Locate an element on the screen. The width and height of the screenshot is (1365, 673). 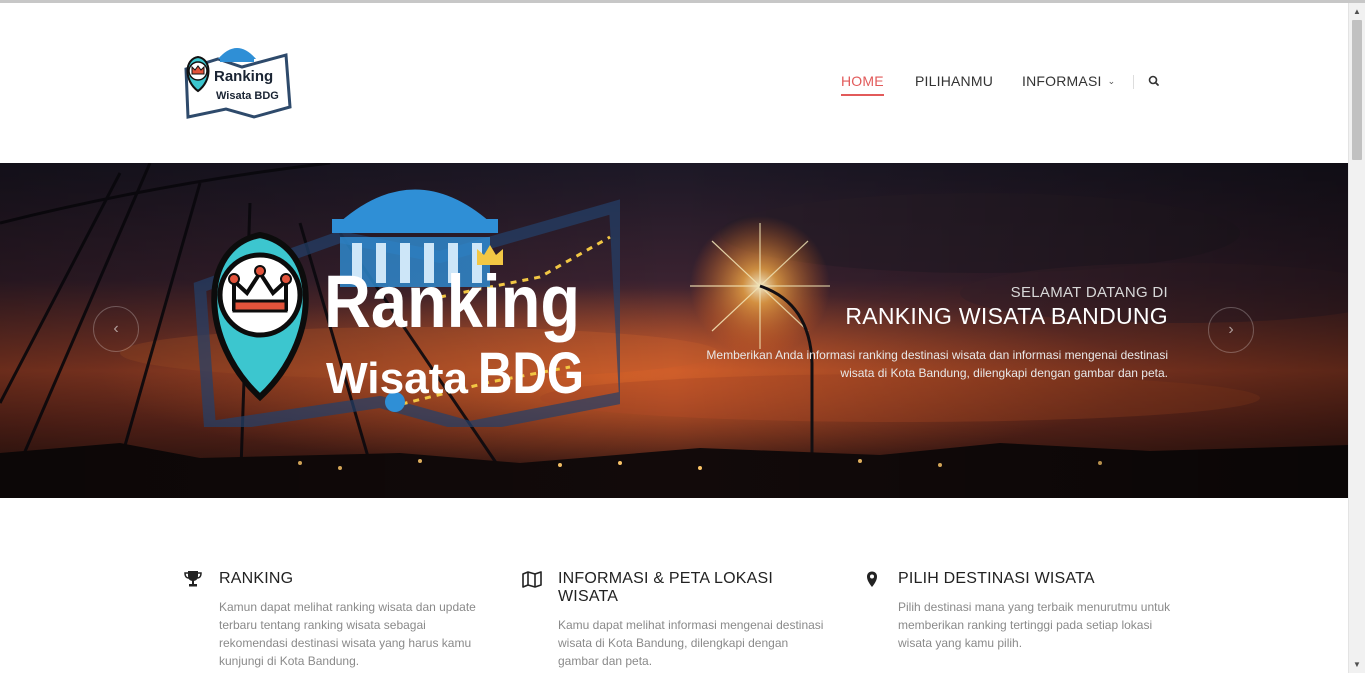
nav-pilihanmu: PILIHANMU is located at coordinates (954, 81).